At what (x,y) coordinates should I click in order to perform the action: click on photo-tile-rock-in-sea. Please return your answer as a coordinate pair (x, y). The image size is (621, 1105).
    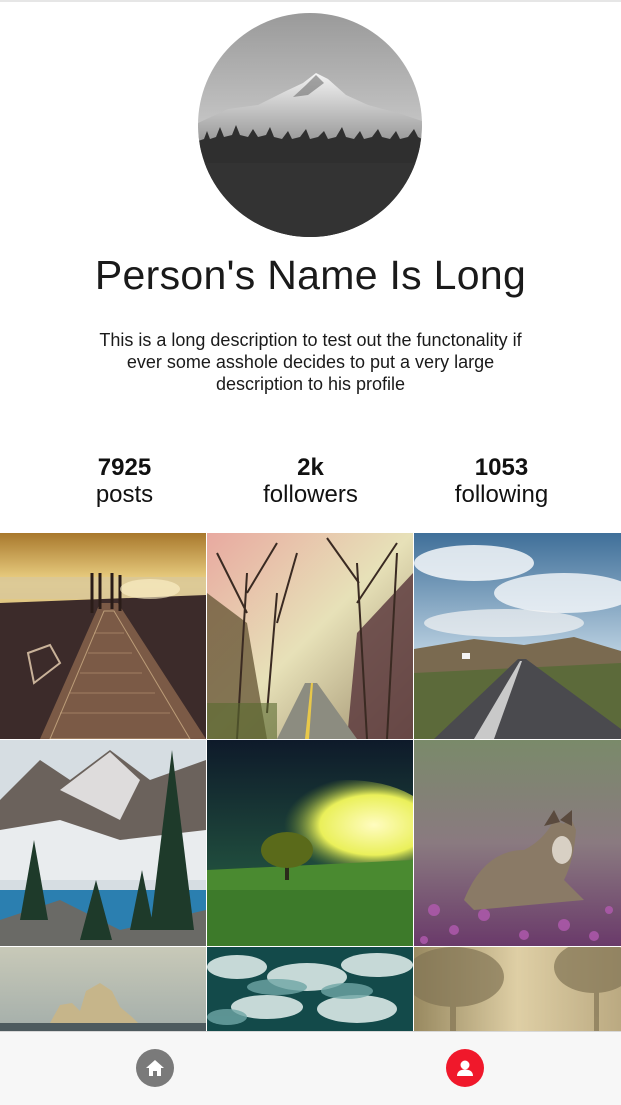
    Looking at the image, I should click on (103, 989).